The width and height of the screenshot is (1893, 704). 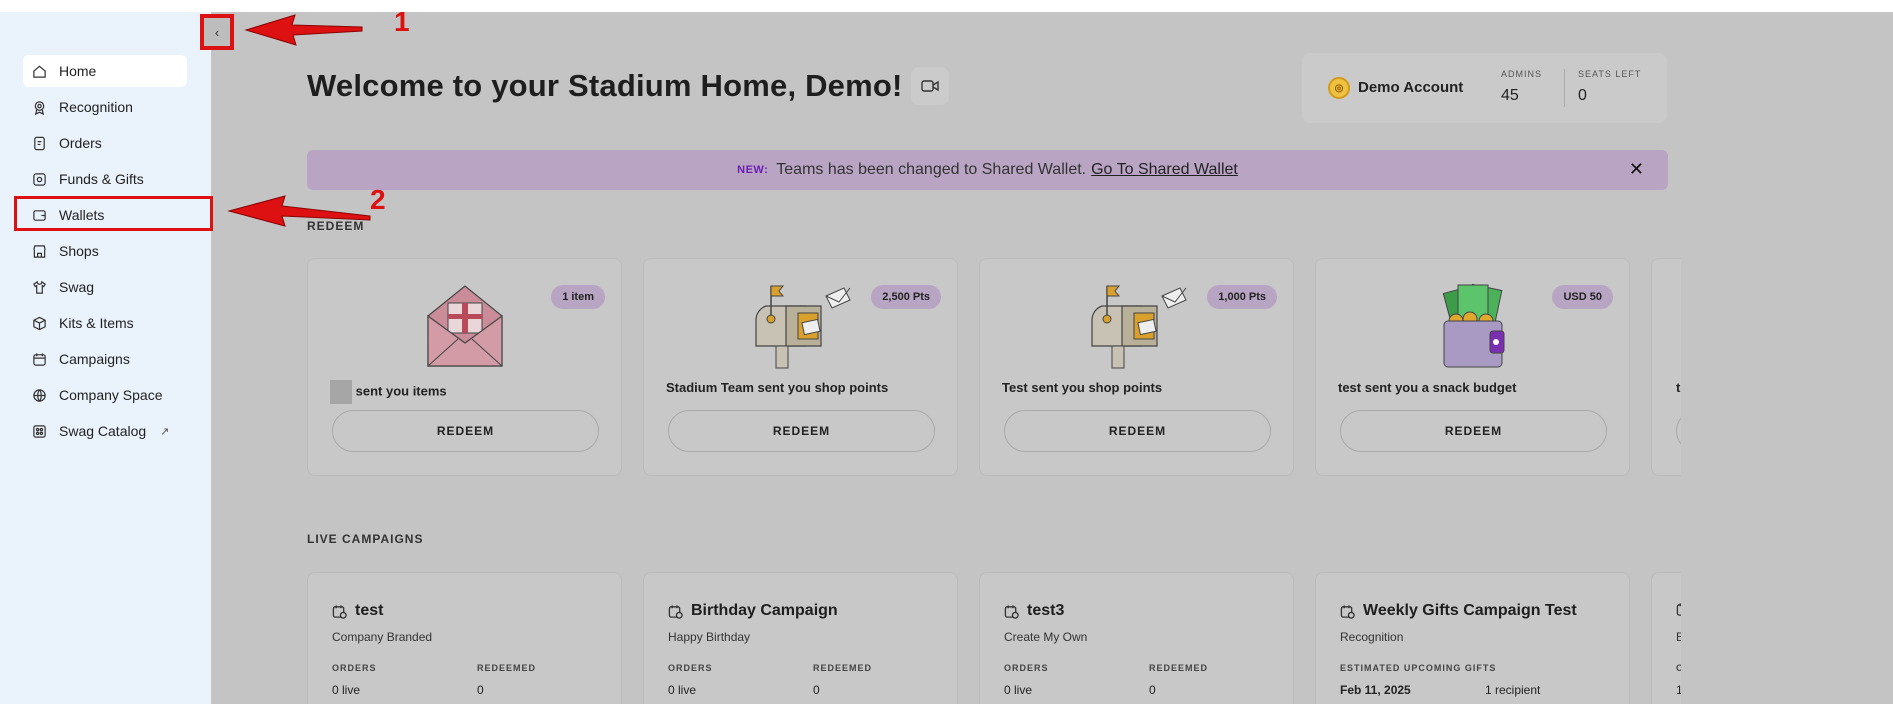 What do you see at coordinates (402, 21) in the screenshot?
I see `annotation-number-1: 1` at bounding box center [402, 21].